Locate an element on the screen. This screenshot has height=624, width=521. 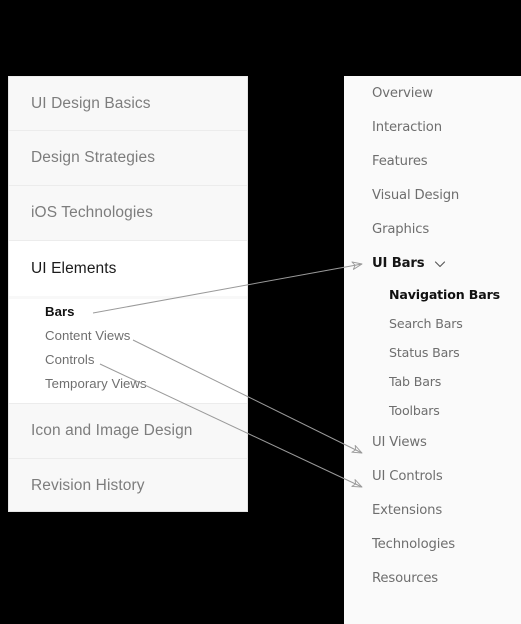
nav-item-label: Technologies is located at coordinates (413, 544).